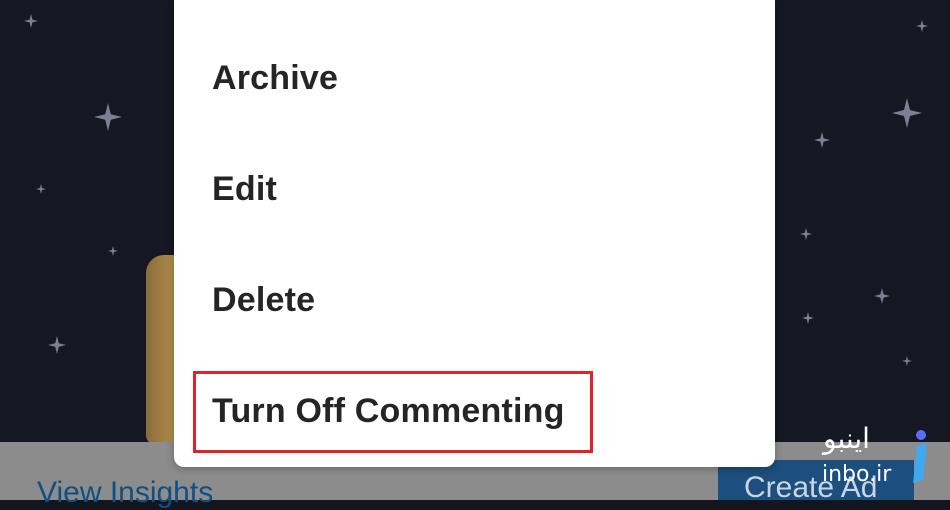 The image size is (950, 510). What do you see at coordinates (393, 412) in the screenshot?
I see `highlight-outline` at bounding box center [393, 412].